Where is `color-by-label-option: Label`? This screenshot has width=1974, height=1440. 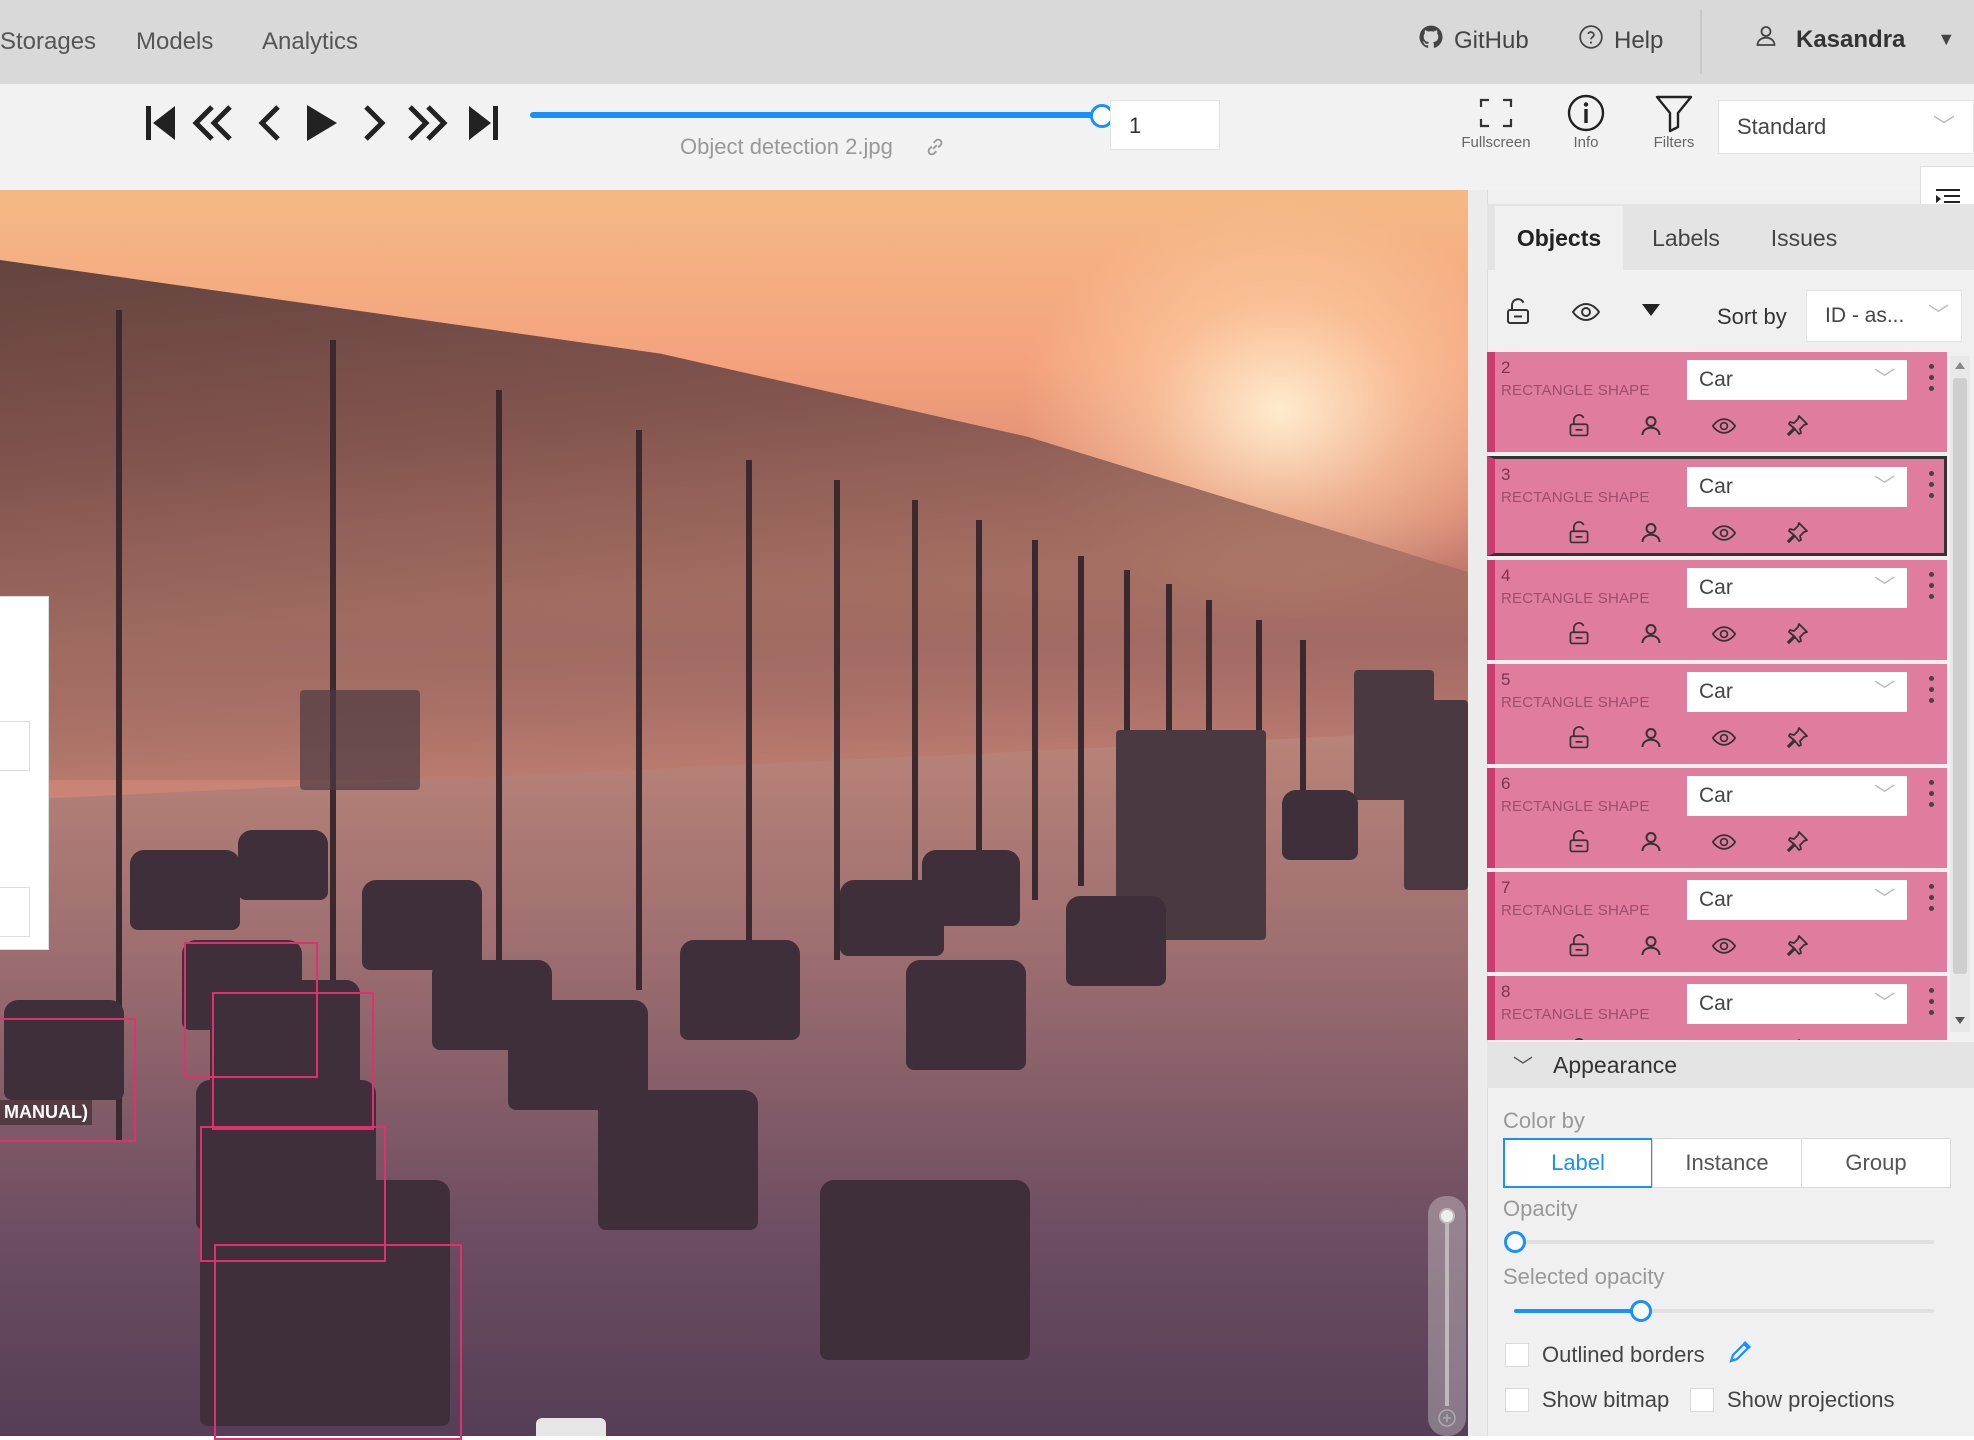
color-by-label-option: Label is located at coordinates (1578, 1163).